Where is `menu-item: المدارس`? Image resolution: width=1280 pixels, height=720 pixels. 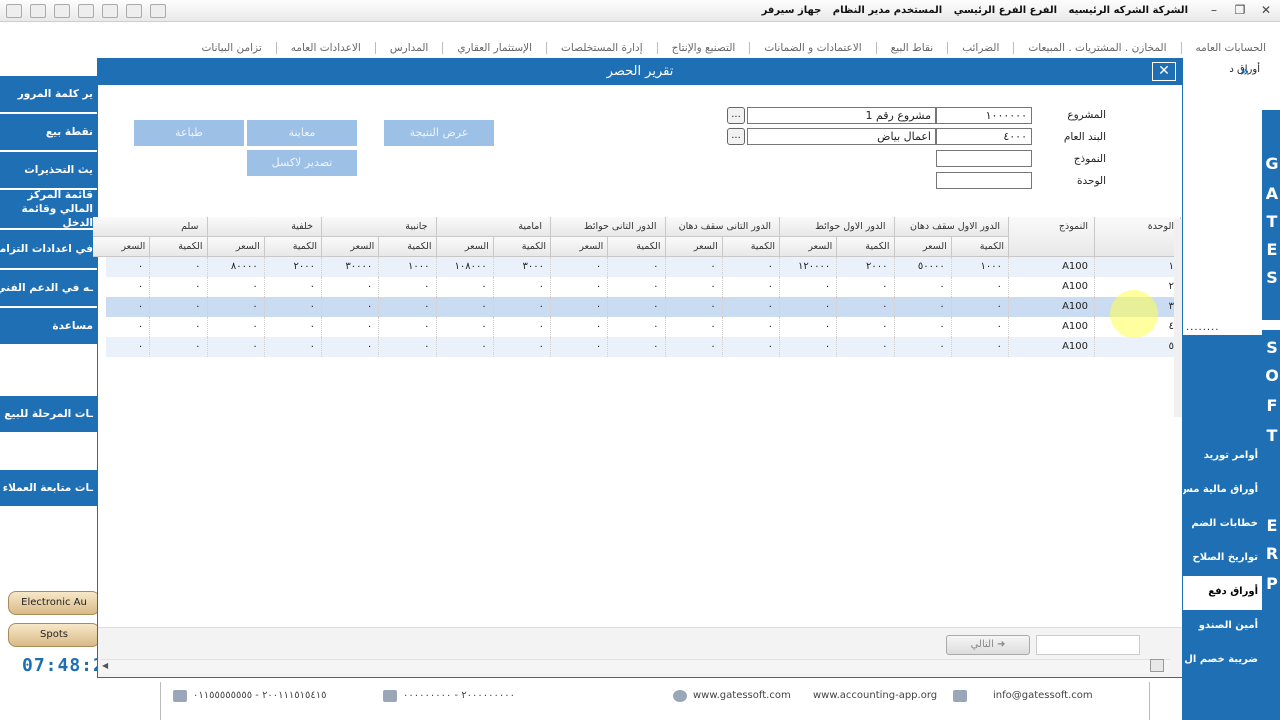
menu-item: المدارس is located at coordinates (408, 48).